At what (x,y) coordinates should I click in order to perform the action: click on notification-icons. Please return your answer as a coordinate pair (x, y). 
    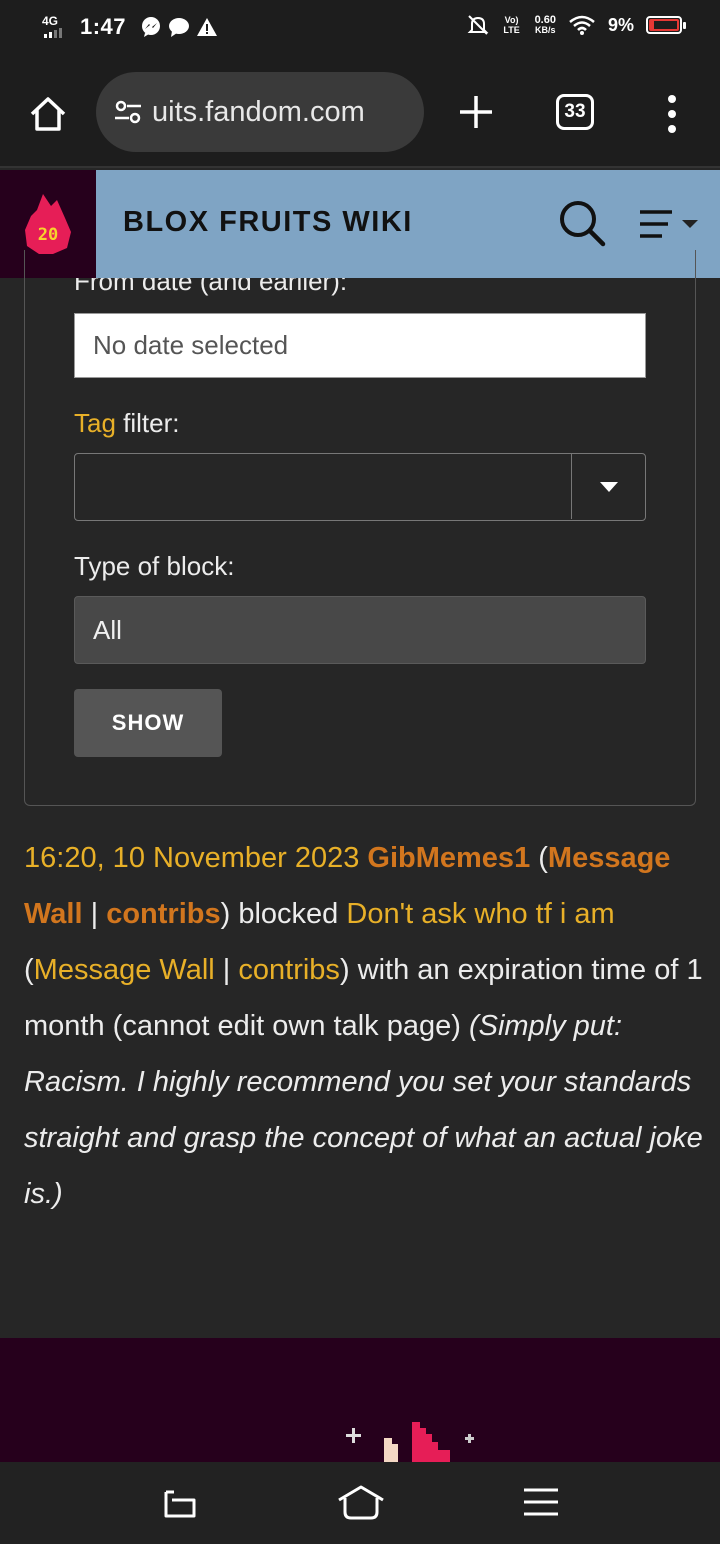
    Looking at the image, I should click on (179, 27).